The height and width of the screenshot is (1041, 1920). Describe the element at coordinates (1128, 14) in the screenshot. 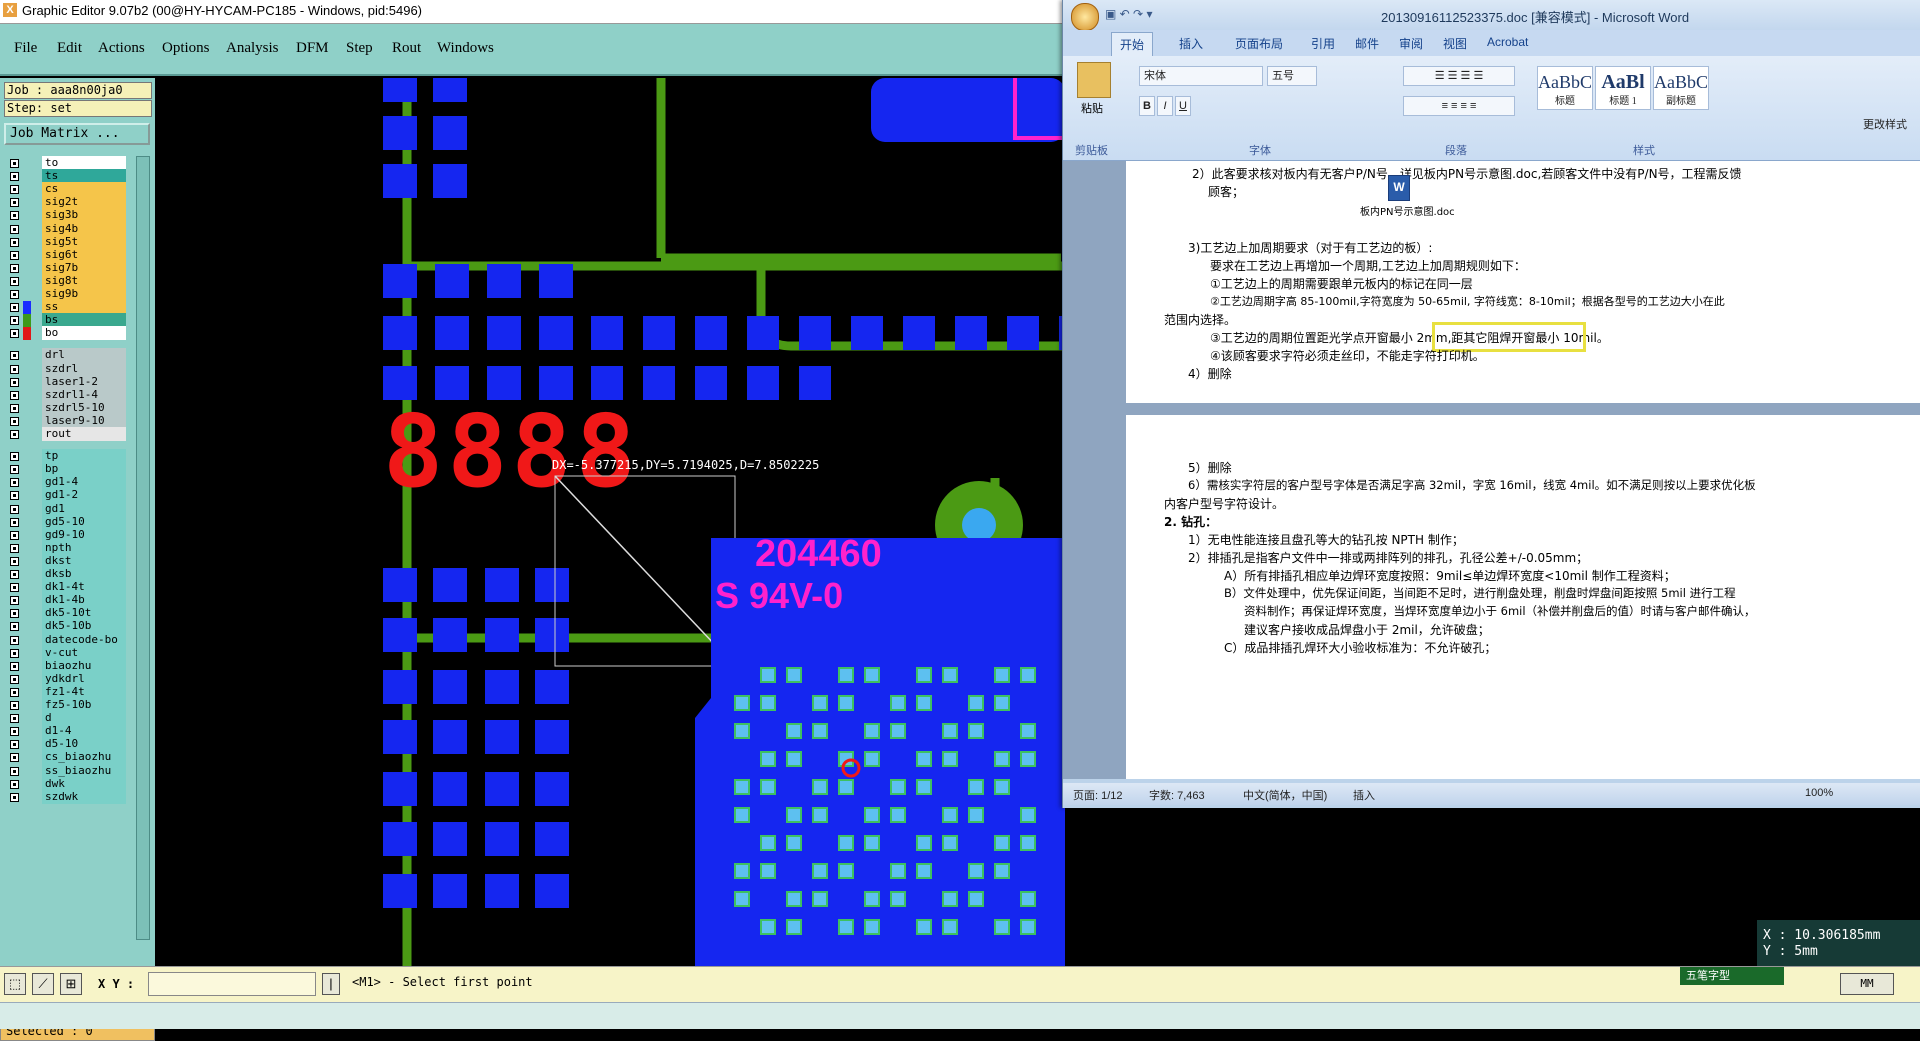

I see `quick-access-toolbar: ▣ ↶ ↷ ▾` at that location.